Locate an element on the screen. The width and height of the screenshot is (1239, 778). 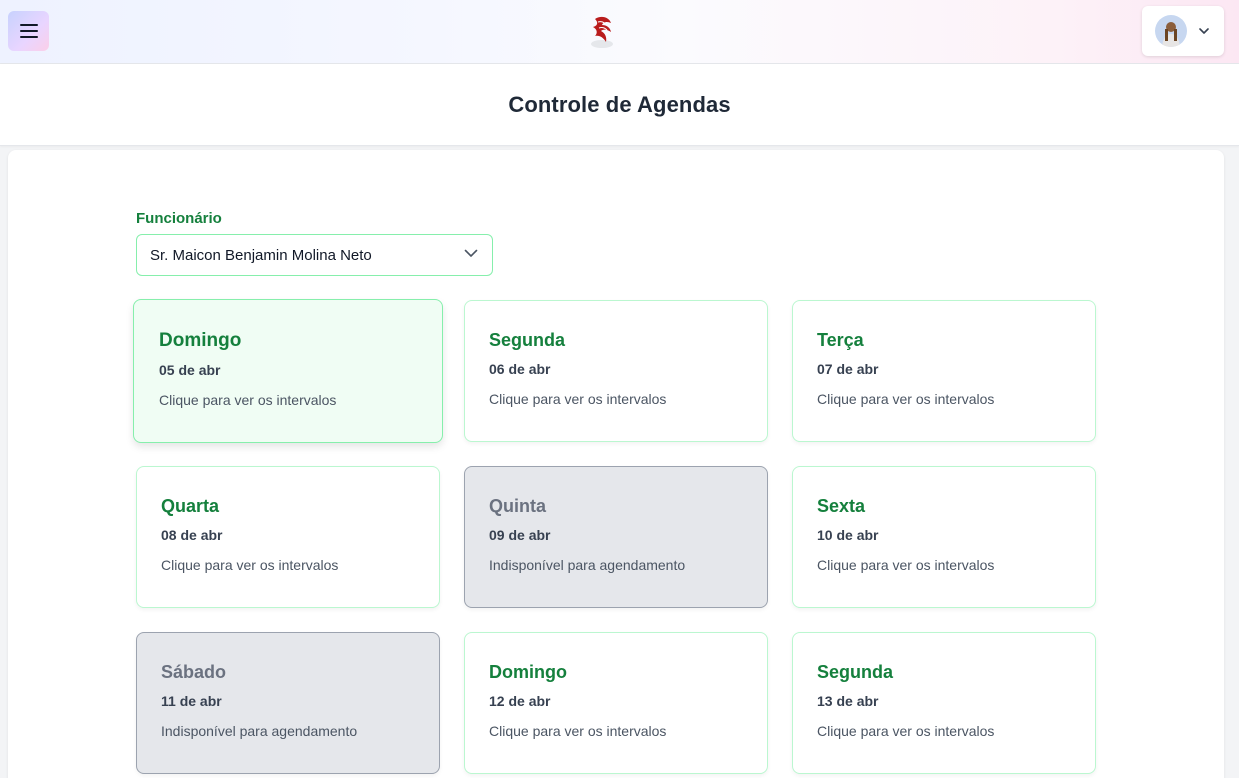
day-date: 10 de abr is located at coordinates (848, 535).